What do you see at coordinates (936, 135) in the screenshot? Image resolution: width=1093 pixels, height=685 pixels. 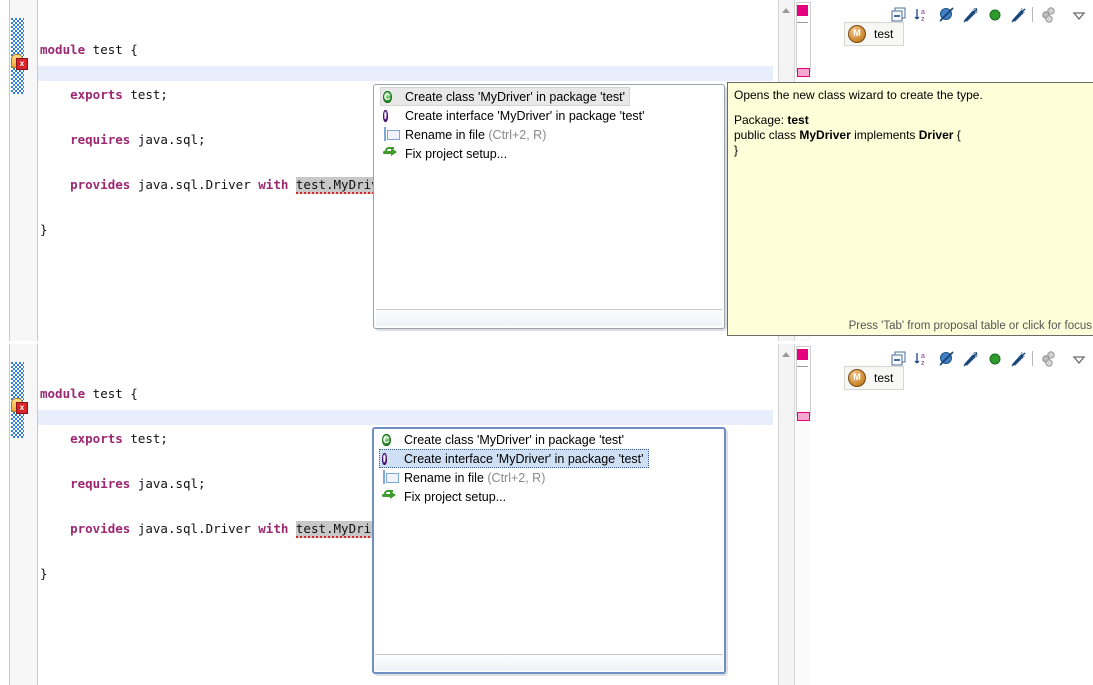 I see `javadoc-supertype-name: Driver` at bounding box center [936, 135].